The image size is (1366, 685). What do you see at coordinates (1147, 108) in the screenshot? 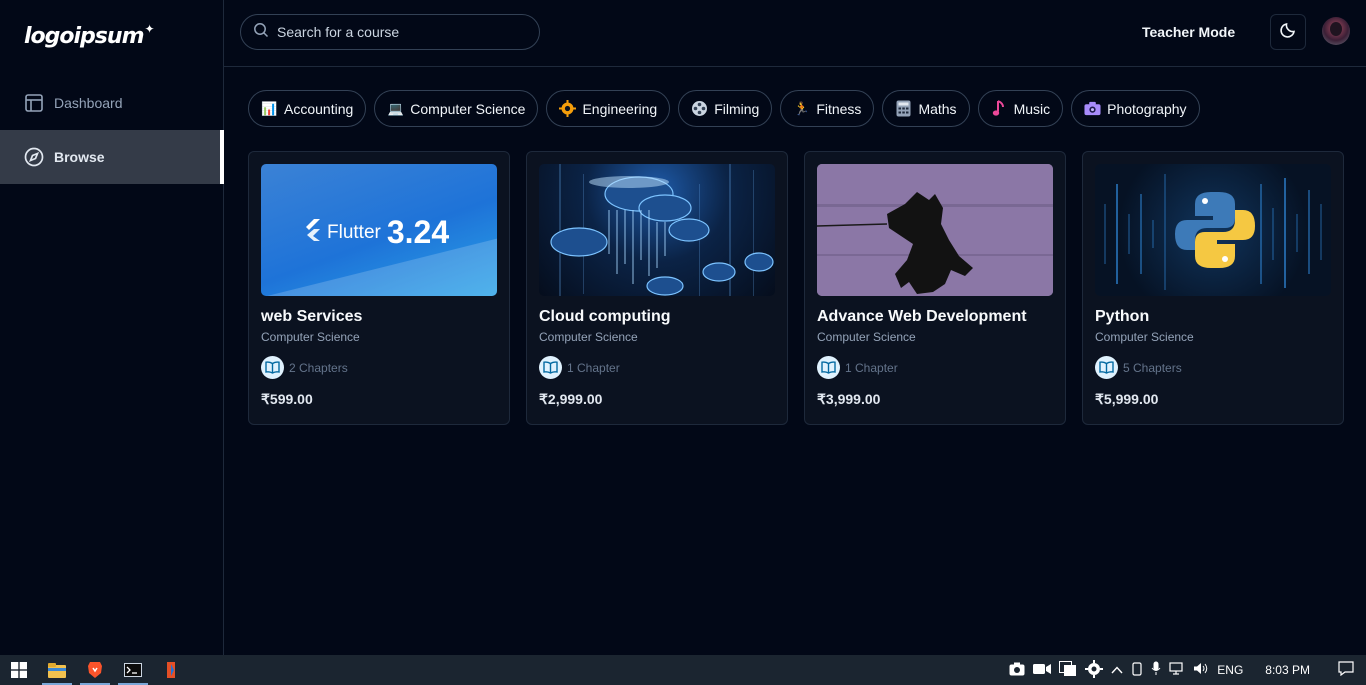
I see `category-label: Photography` at bounding box center [1147, 108].